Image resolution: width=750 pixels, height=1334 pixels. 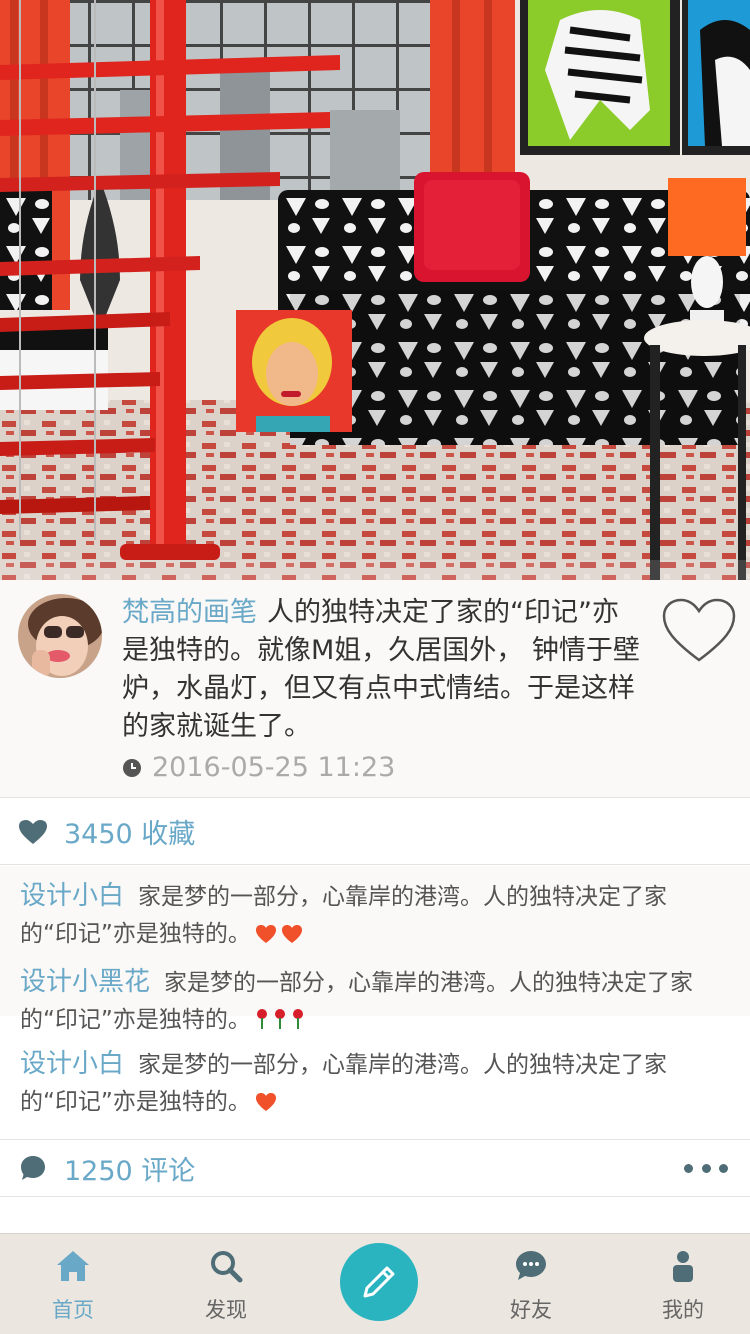 What do you see at coordinates (706, 1168) in the screenshot?
I see `more-options-icon` at bounding box center [706, 1168].